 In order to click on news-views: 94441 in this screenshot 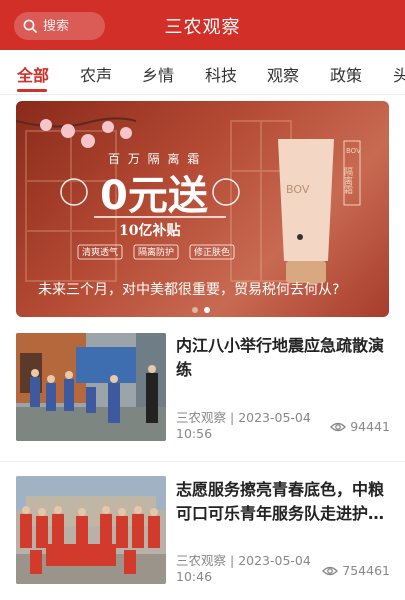, I will do `click(360, 426)`.